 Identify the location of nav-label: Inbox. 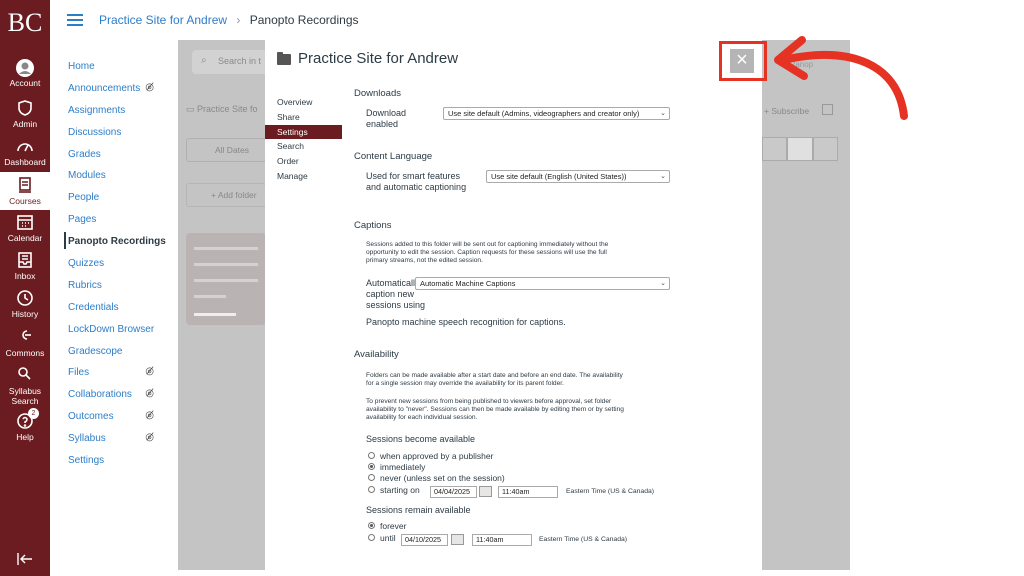
(25, 276).